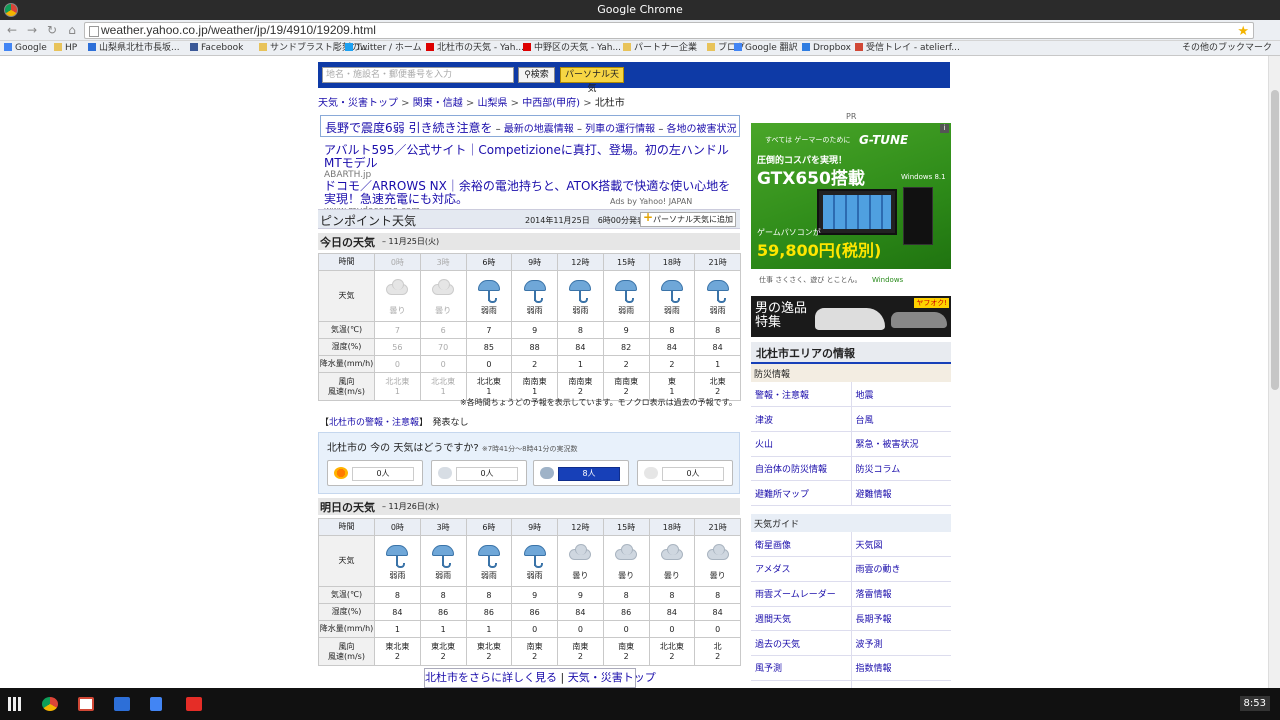 The width and height of the screenshot is (1280, 720). Describe the element at coordinates (773, 620) in the screenshot. I see `area-link: 週間天気` at that location.